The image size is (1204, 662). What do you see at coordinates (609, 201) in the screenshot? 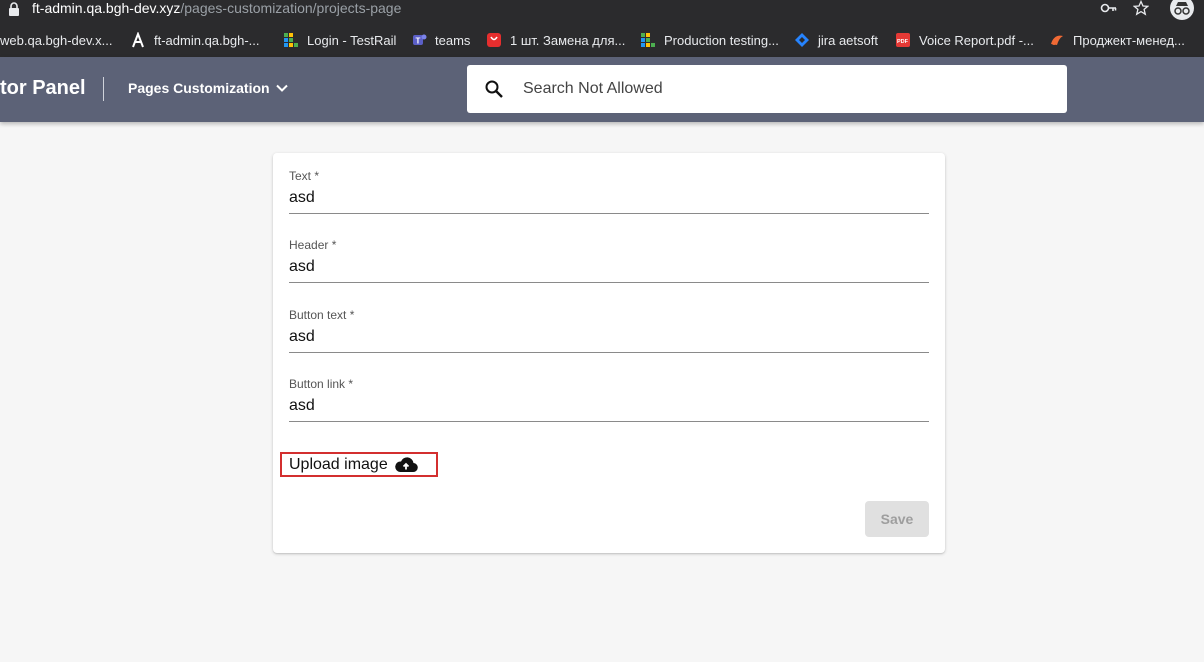
I see `text-input` at bounding box center [609, 201].